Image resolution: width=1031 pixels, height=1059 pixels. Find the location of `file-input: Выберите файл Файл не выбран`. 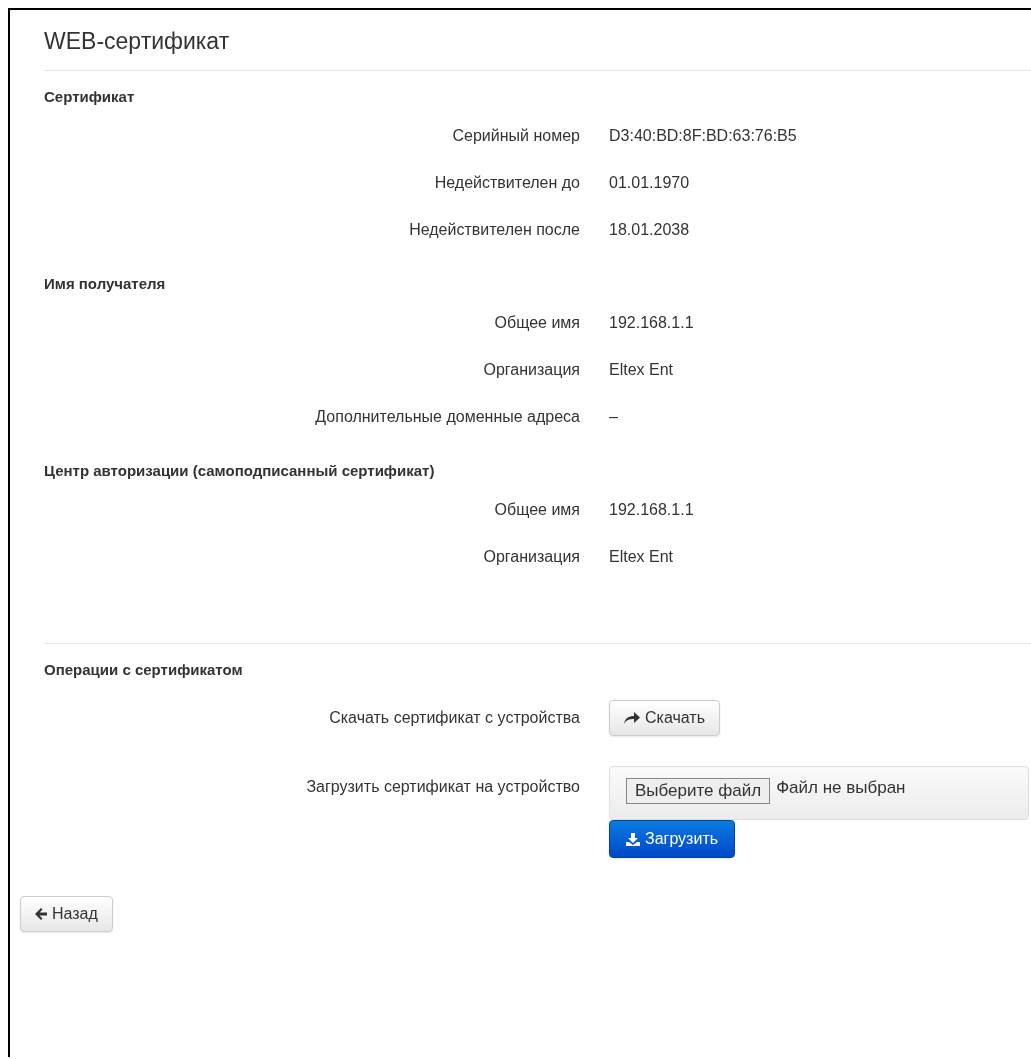

file-input: Выберите файл Файл не выбран is located at coordinates (819, 793).